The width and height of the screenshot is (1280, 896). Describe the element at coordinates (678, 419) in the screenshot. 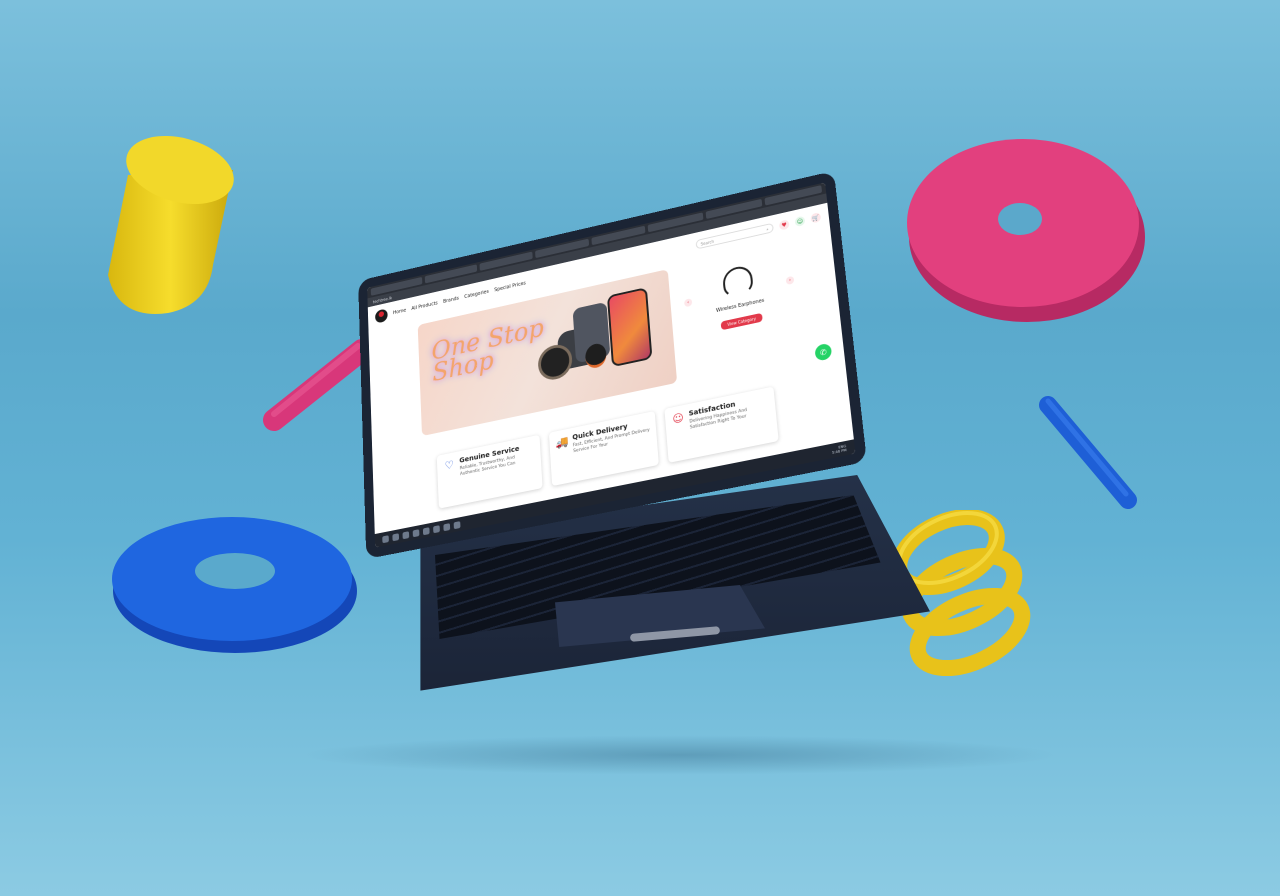

I see `smile-icon: ☺` at that location.